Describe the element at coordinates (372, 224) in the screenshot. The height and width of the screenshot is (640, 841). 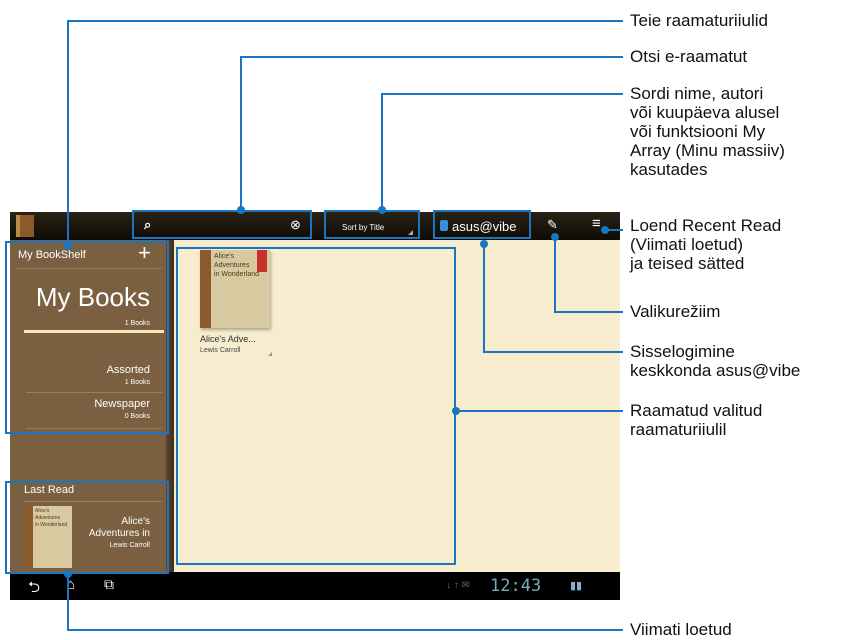
I see `highlight-sort` at that location.